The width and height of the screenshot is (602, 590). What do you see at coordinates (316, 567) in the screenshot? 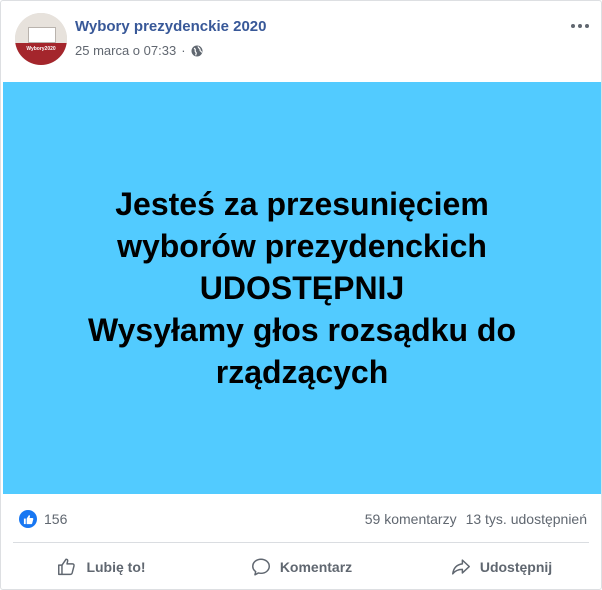
I see `comment-button-label: Komentarz` at bounding box center [316, 567].